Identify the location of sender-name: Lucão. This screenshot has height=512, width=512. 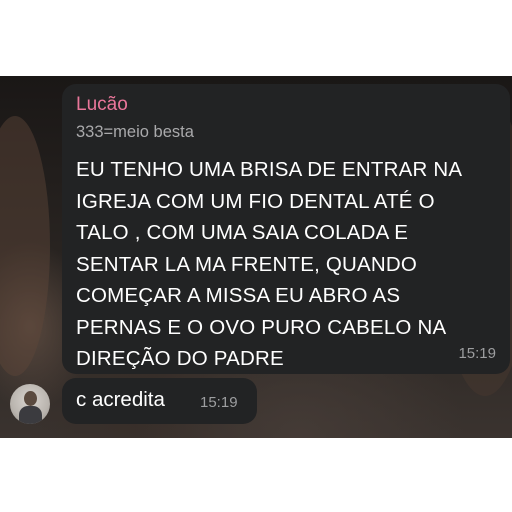
(102, 105).